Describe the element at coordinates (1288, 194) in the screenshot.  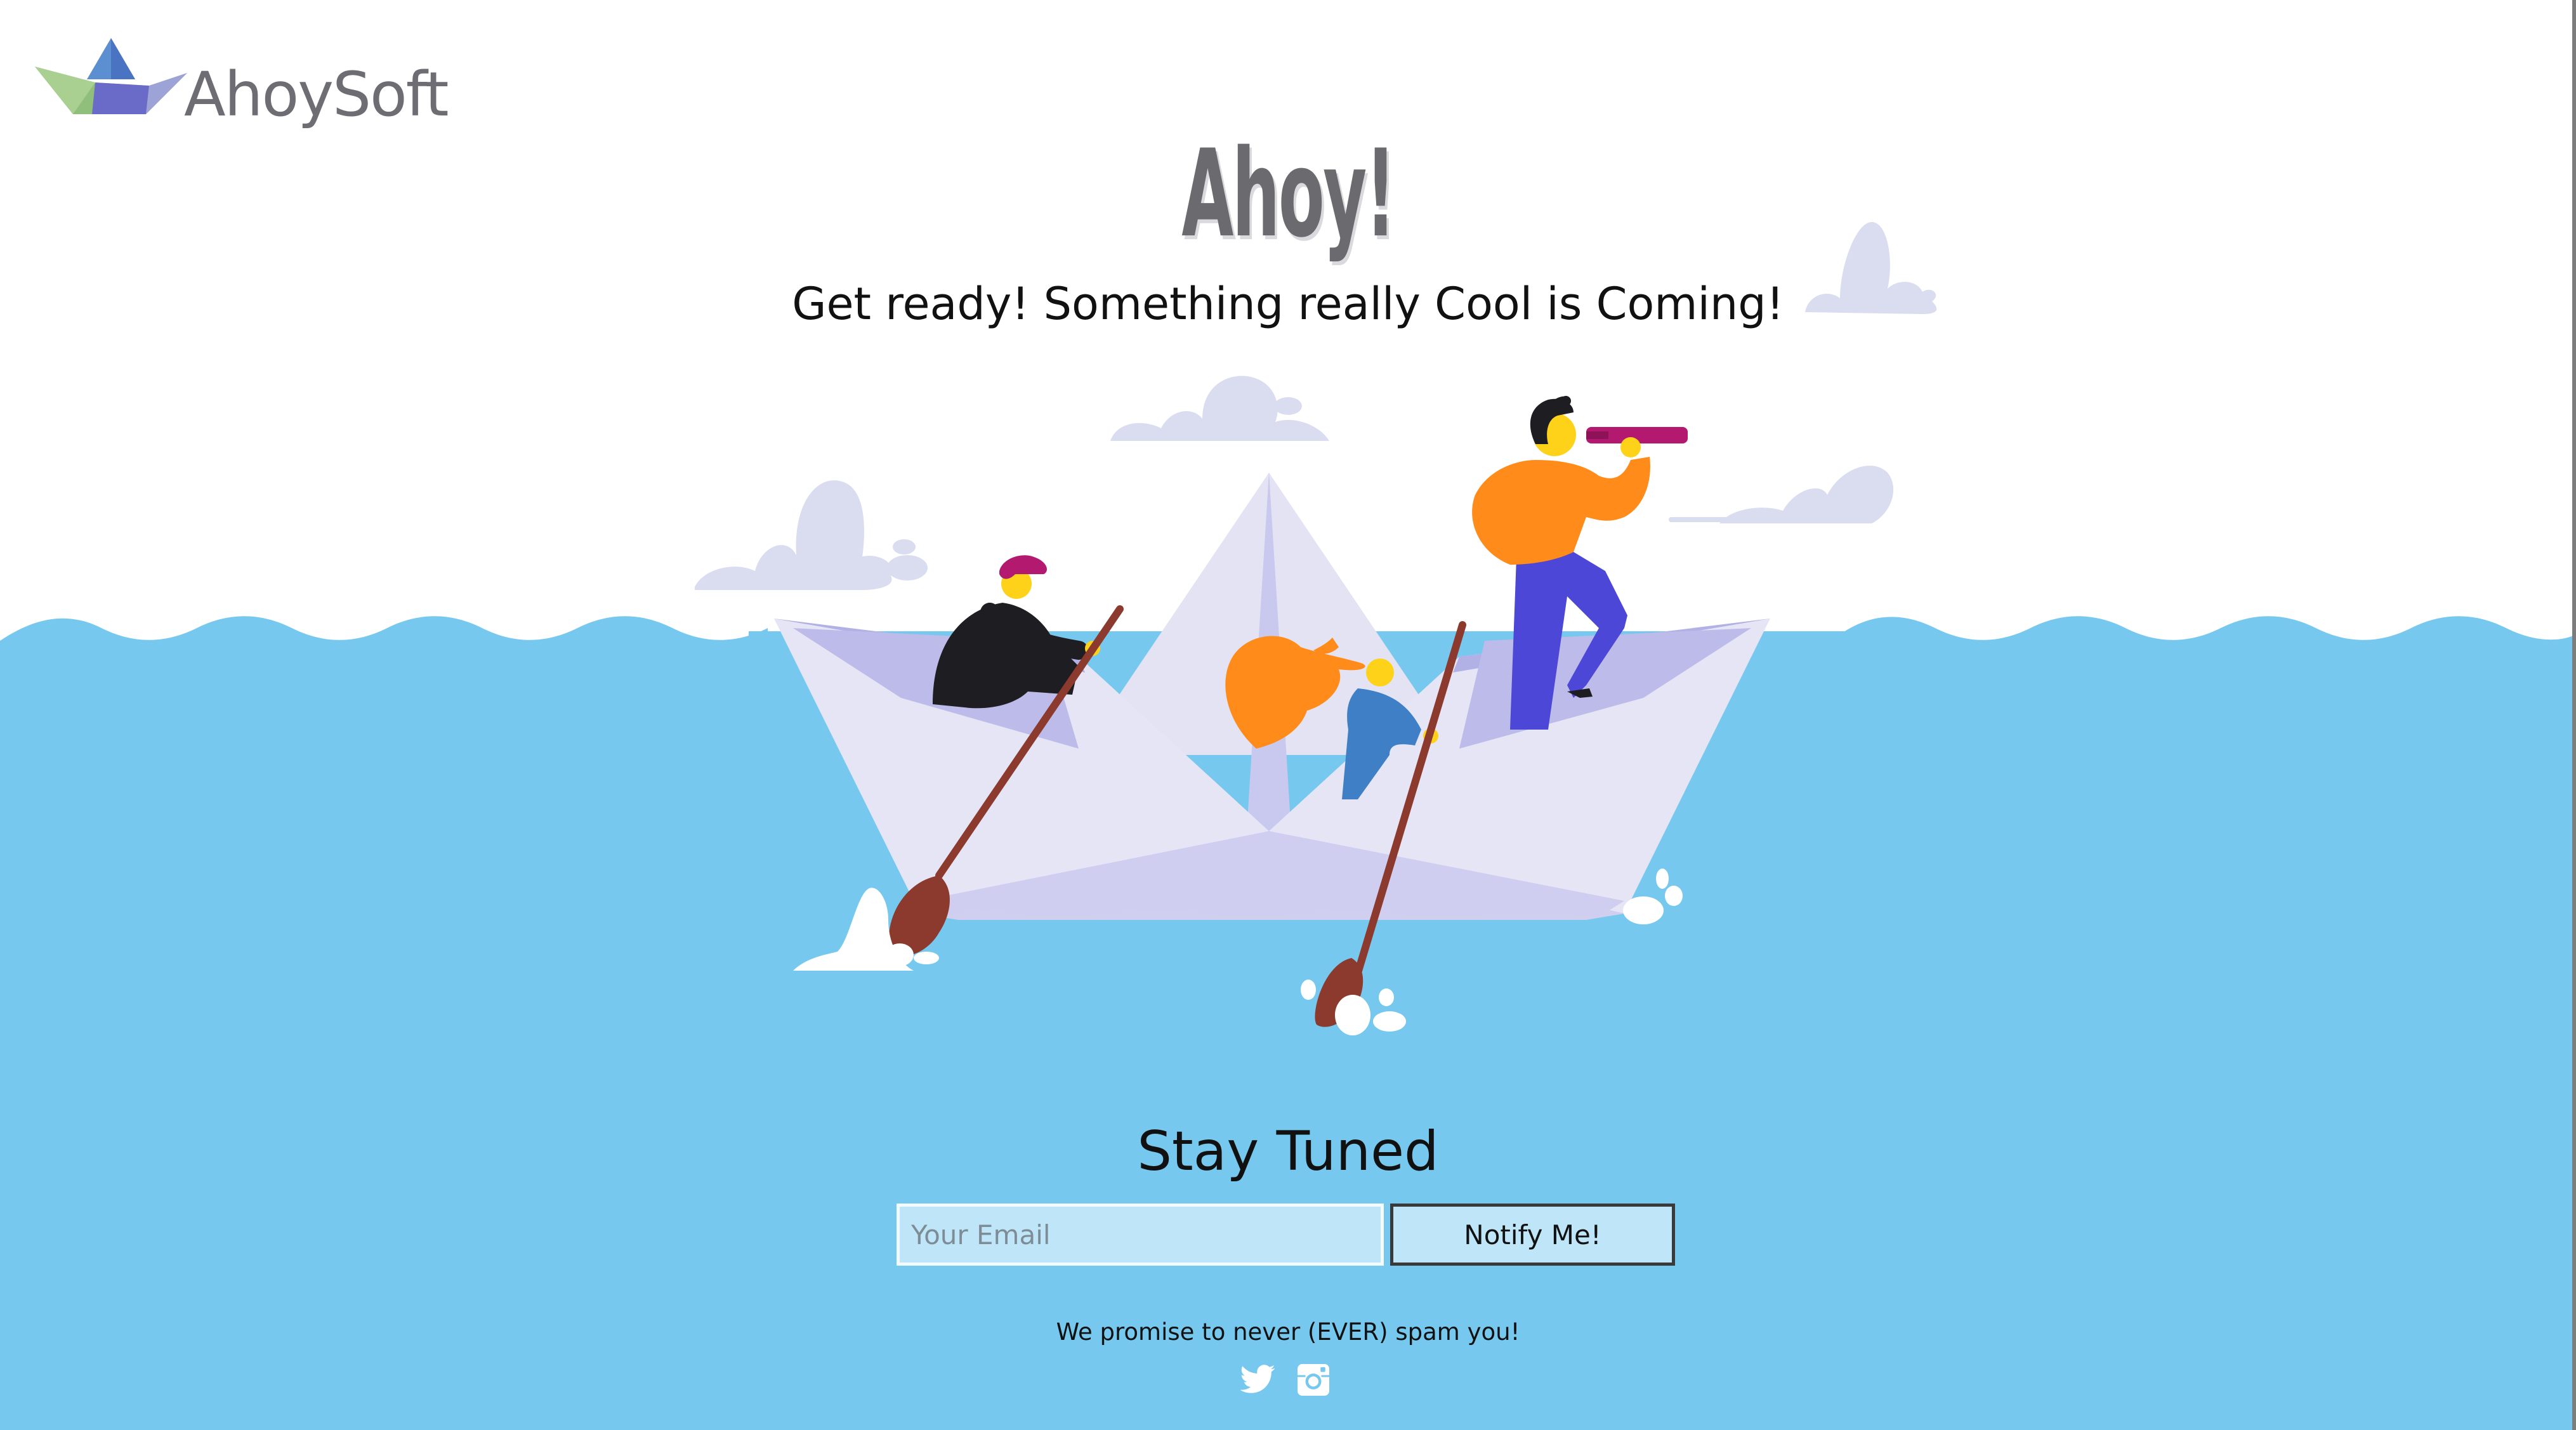
I see `page-title: Ahoy!` at that location.